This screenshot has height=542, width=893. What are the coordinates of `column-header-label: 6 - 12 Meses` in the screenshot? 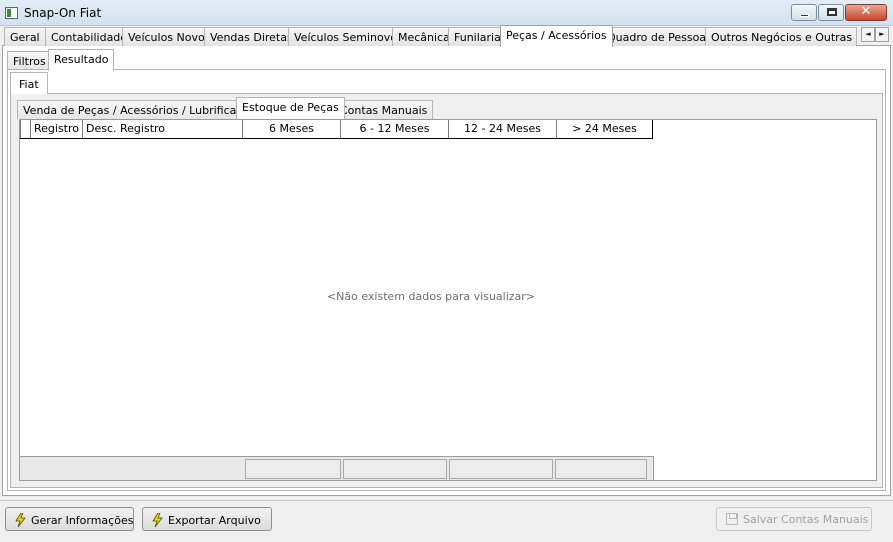 It's located at (394, 128).